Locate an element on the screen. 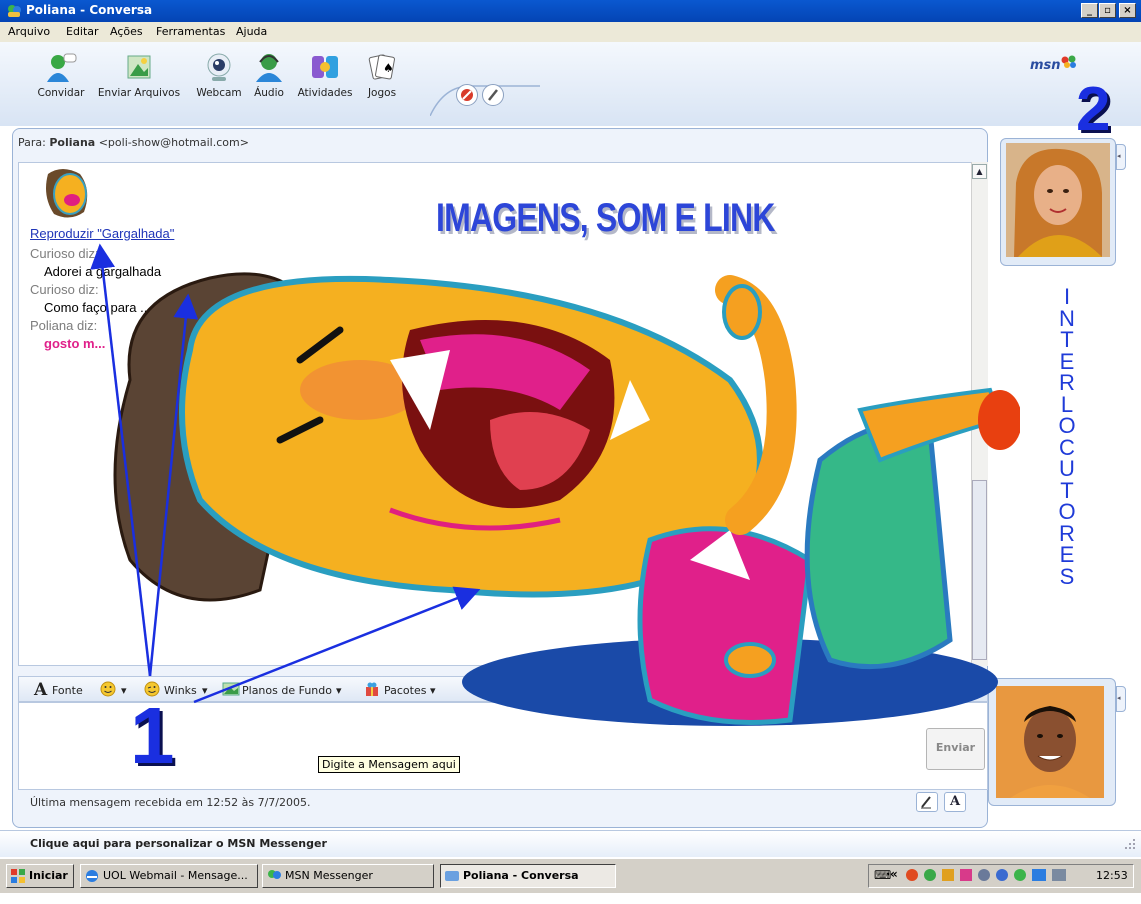 The width and height of the screenshot is (1141, 904). arrow-to-link is located at coordinates (121, 460).